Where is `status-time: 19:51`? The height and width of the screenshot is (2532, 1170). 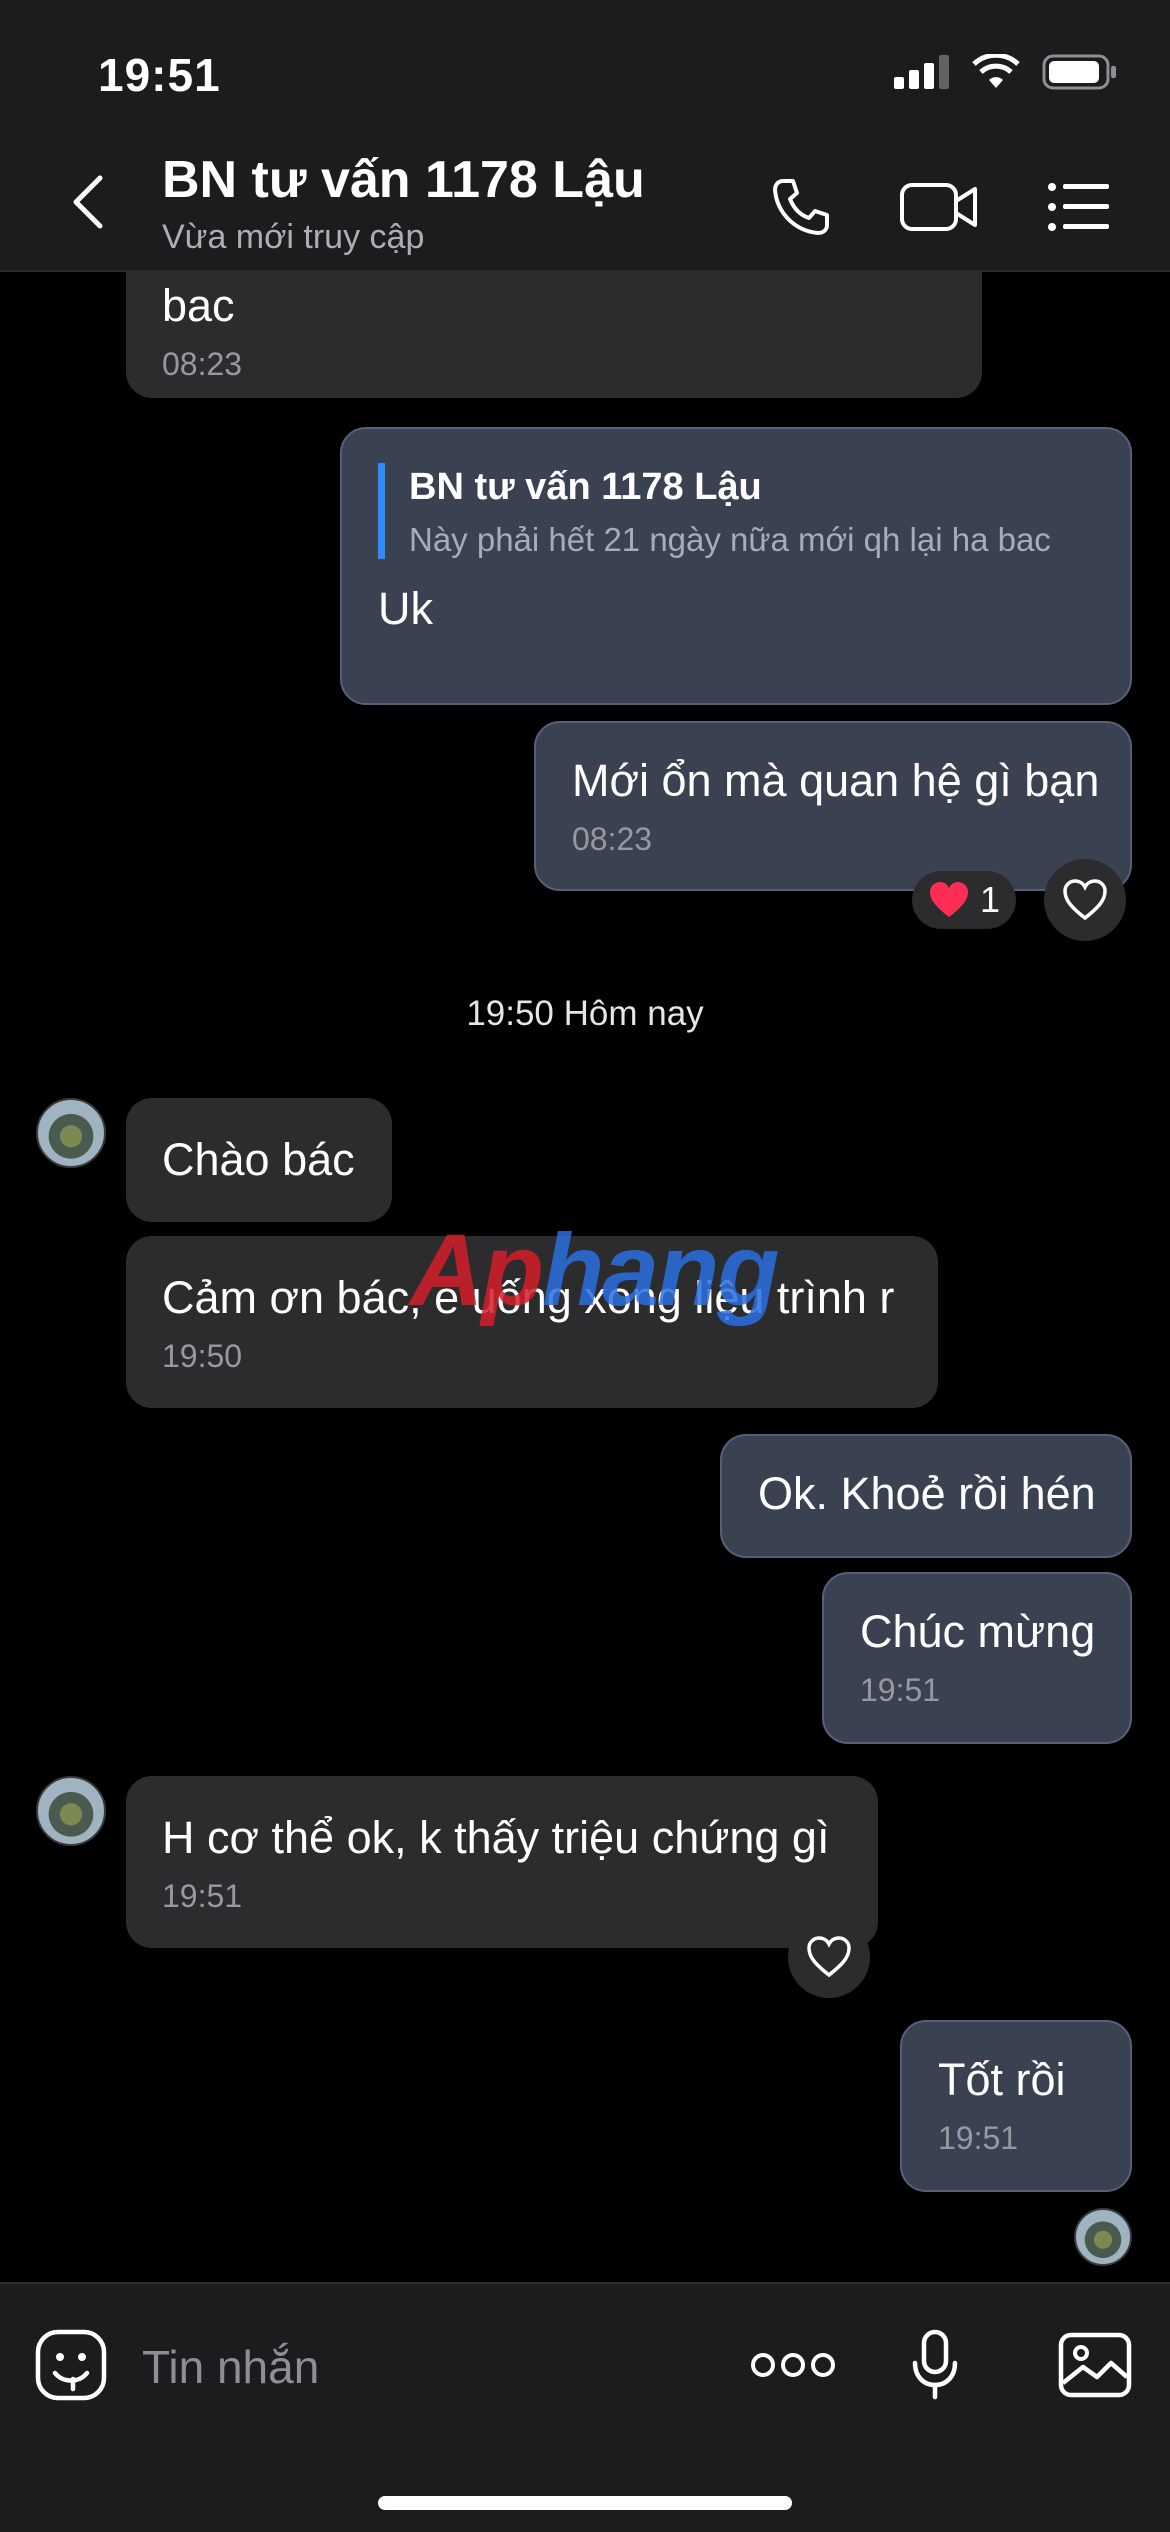 status-time: 19:51 is located at coordinates (159, 75).